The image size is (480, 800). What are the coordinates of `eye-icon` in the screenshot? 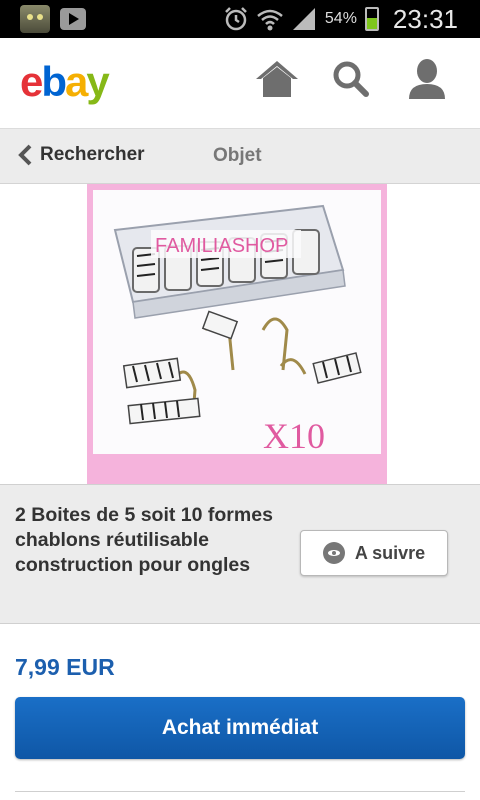 It's located at (333, 553).